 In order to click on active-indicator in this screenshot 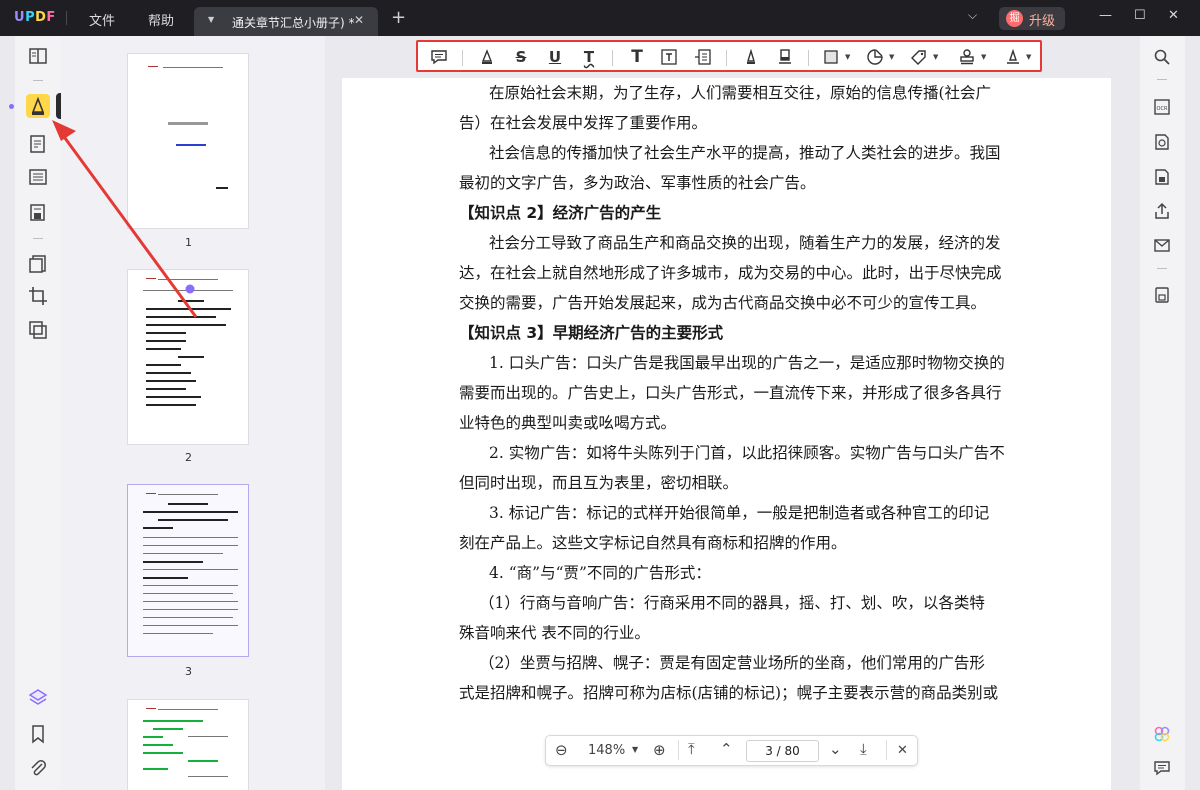, I will do `click(11, 106)`.